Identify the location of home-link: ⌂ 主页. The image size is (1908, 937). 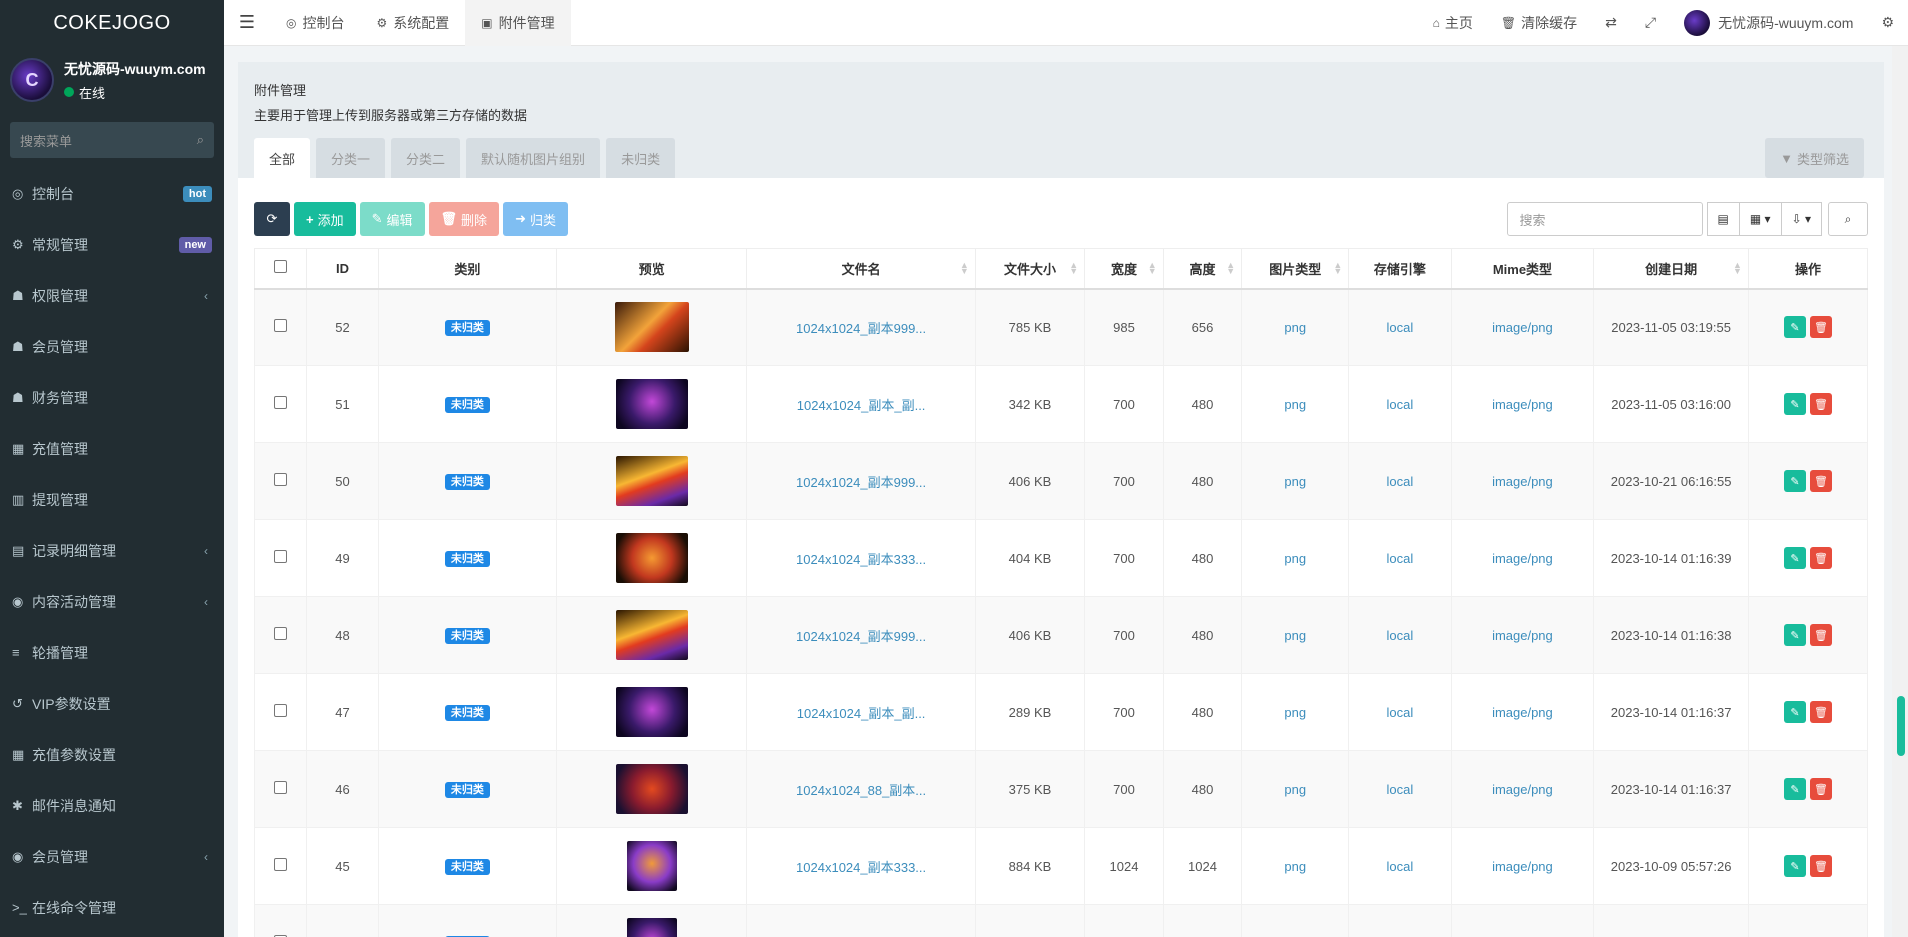
(1453, 23).